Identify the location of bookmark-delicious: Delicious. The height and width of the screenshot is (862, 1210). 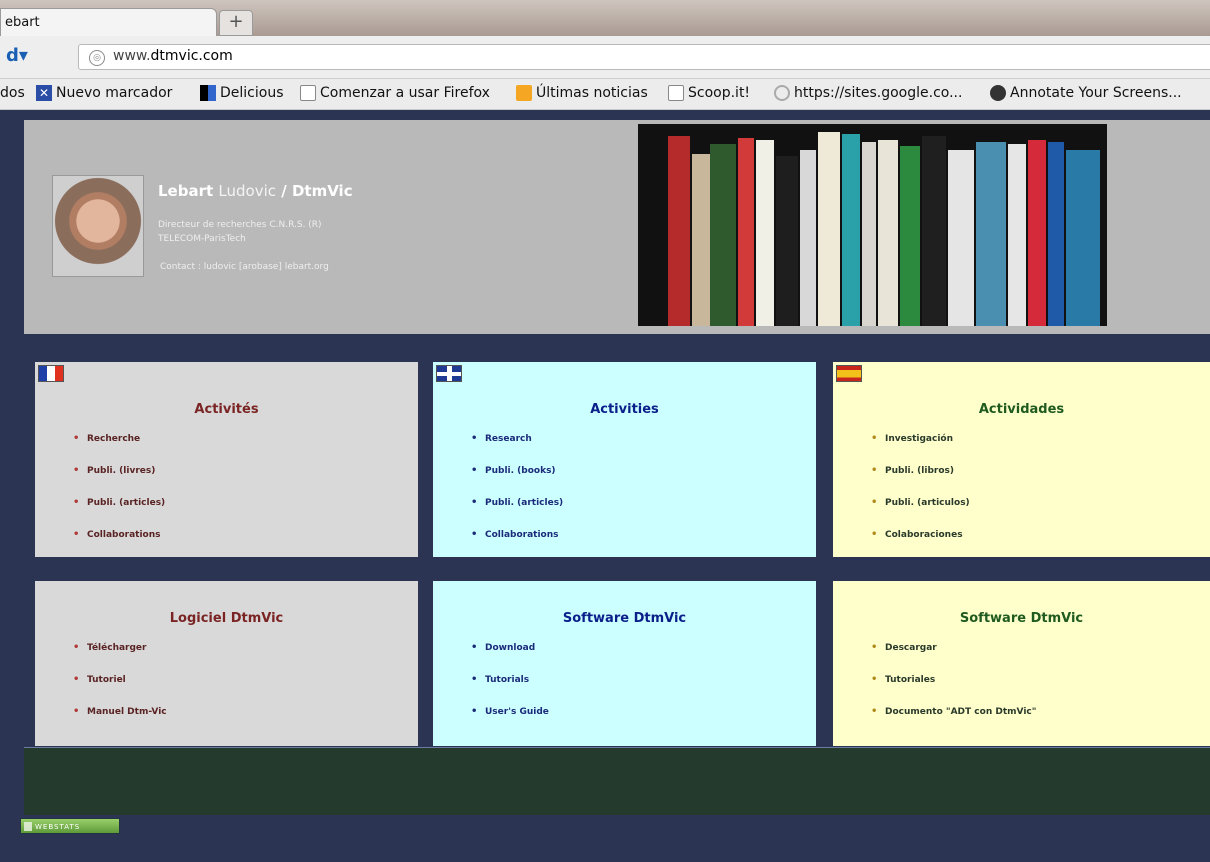
(242, 93).